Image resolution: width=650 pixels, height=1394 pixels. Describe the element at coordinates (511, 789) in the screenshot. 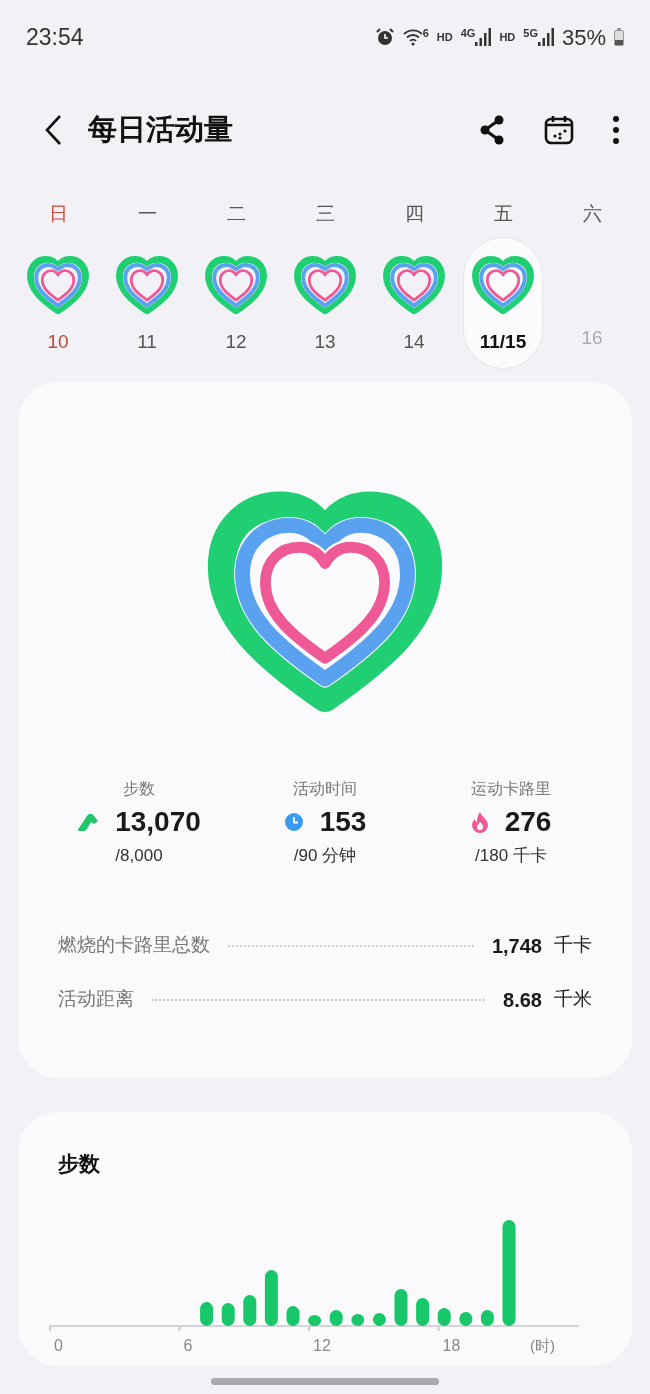

I see `stat-label: 运动卡路里` at that location.